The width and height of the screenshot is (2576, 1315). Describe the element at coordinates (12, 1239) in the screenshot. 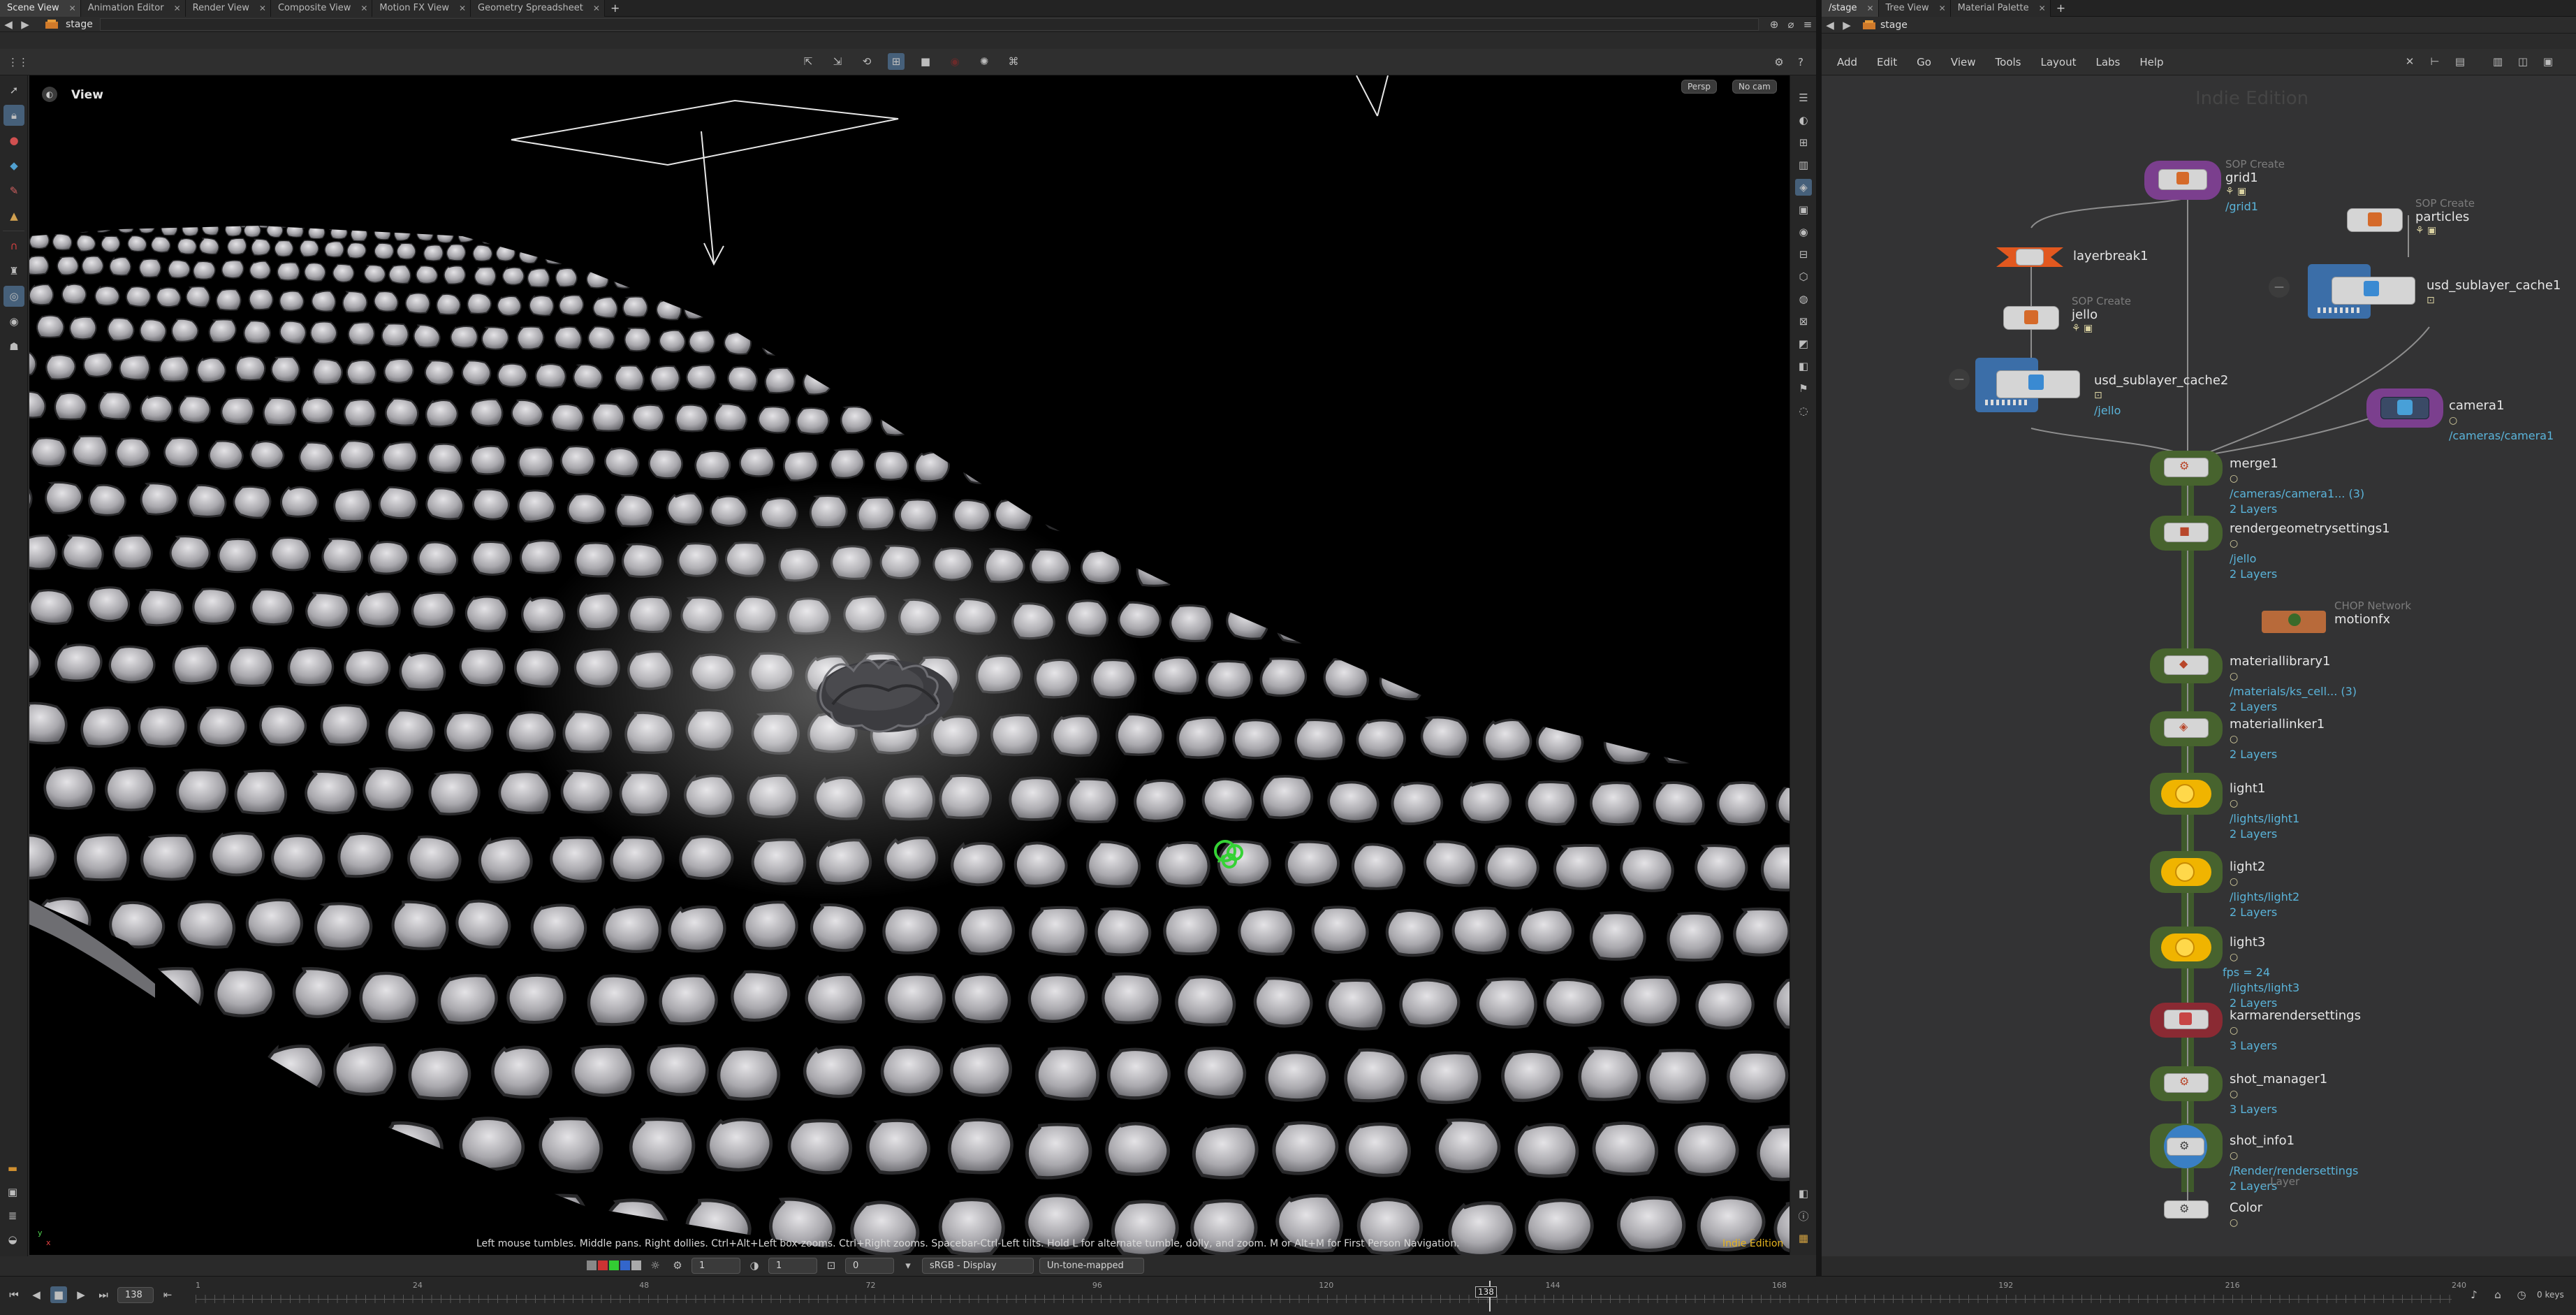

I see `disk-icon: ◒` at that location.